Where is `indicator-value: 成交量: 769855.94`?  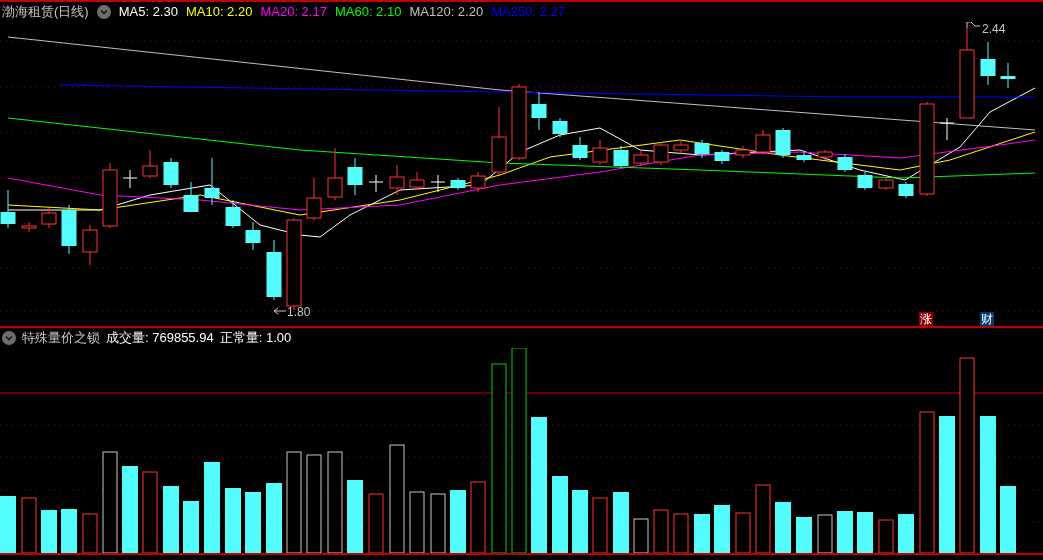
indicator-value: 成交量: 769855.94 is located at coordinates (160, 338).